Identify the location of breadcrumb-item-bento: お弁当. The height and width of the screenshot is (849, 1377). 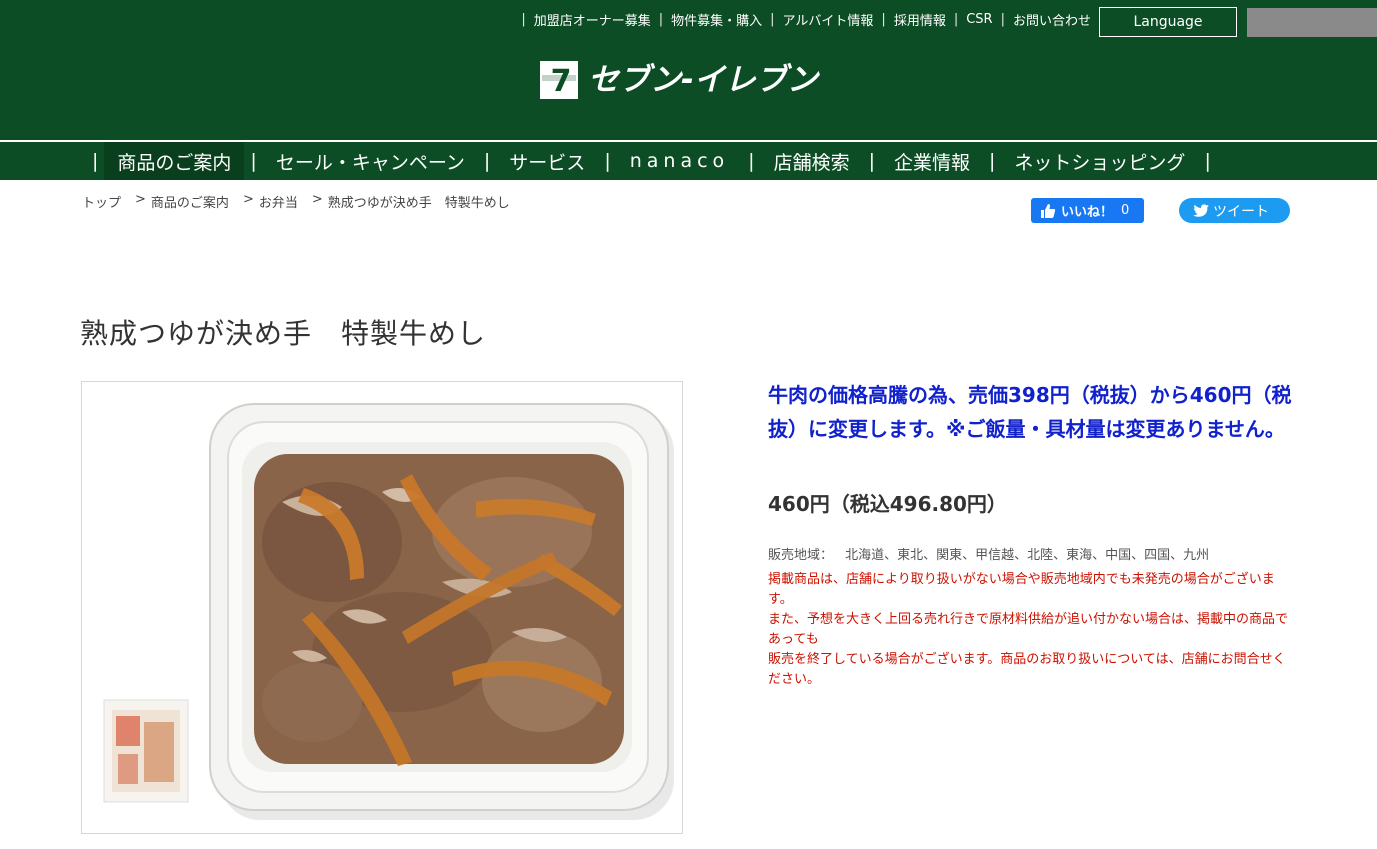
(278, 201).